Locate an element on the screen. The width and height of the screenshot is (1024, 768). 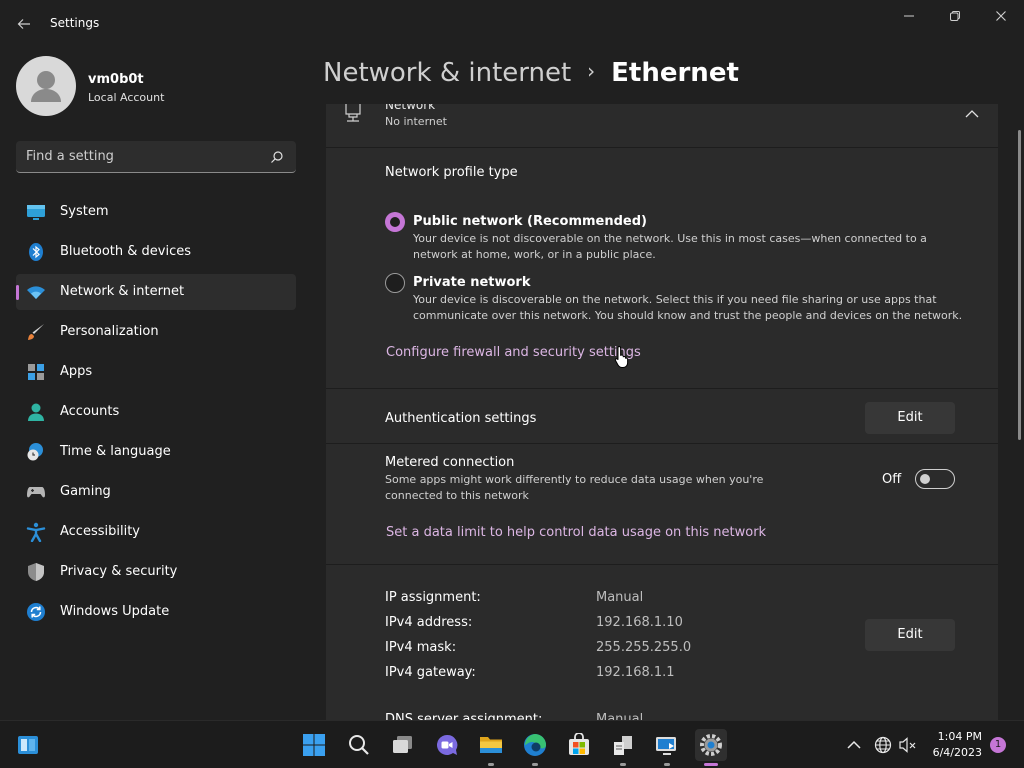
metered-connection-title: Metered connection is located at coordinates (450, 462).